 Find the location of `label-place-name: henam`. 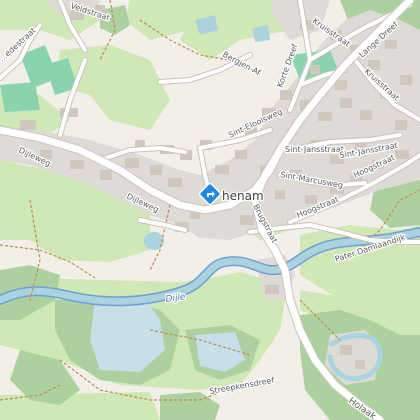

label-place-name: henam is located at coordinates (243, 196).